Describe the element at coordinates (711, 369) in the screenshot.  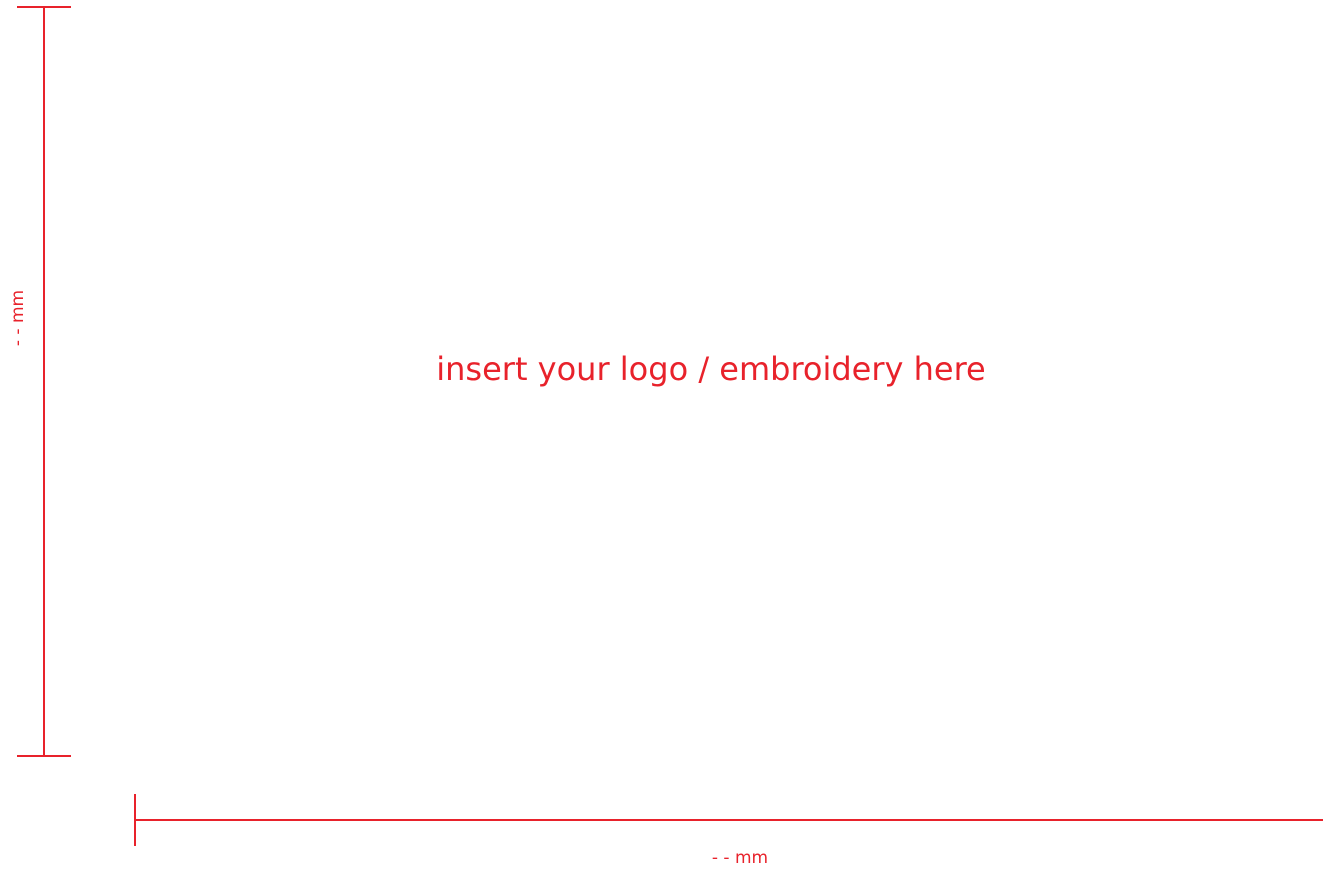
I see `logo-placeholder-text: insert your logo / embroidery here` at that location.